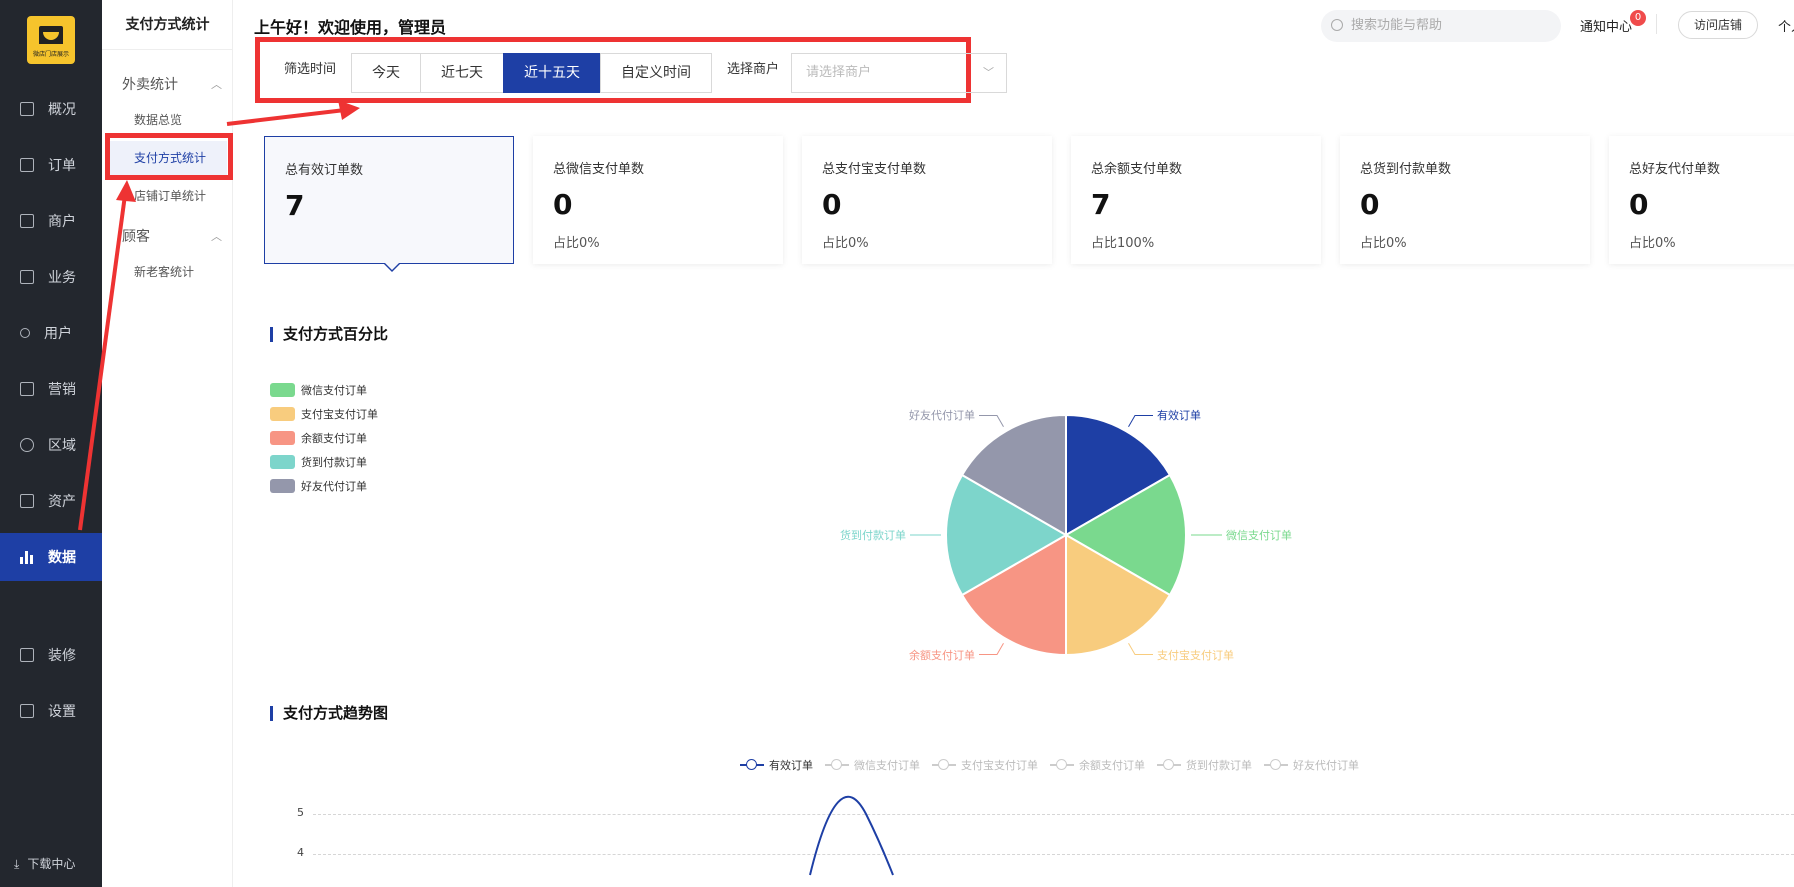 This screenshot has height=887, width=1794. I want to click on time-custom-button: 自定义时间, so click(656, 73).